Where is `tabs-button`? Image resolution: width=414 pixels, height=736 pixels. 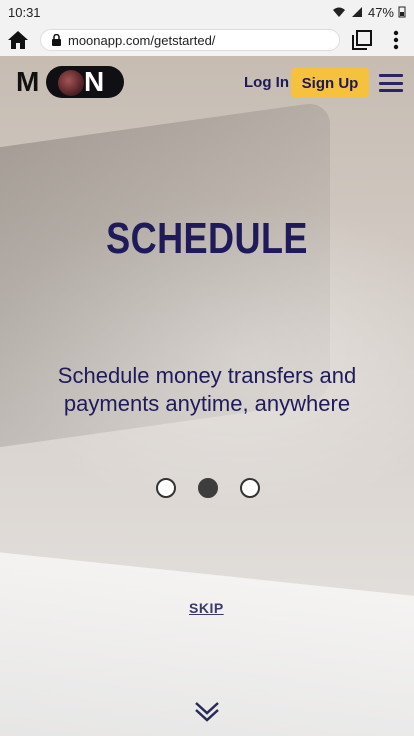 tabs-button is located at coordinates (362, 40).